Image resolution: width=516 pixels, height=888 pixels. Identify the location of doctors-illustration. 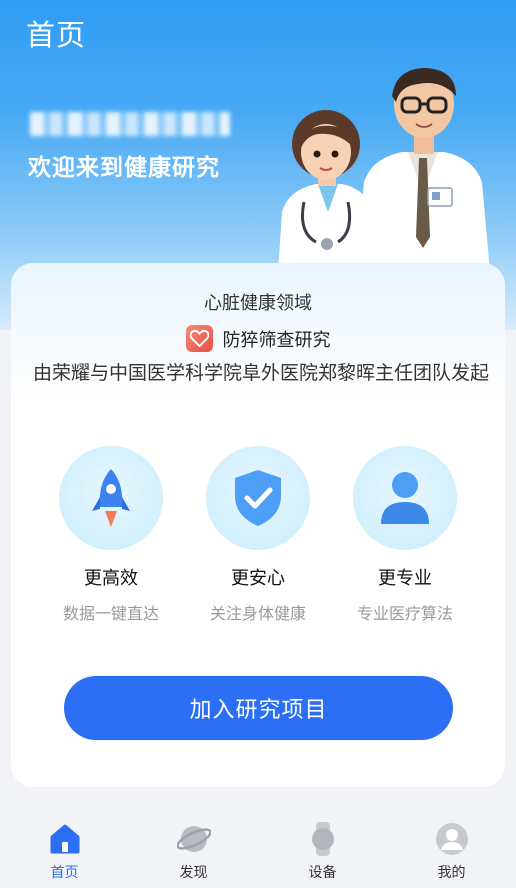
(384, 170).